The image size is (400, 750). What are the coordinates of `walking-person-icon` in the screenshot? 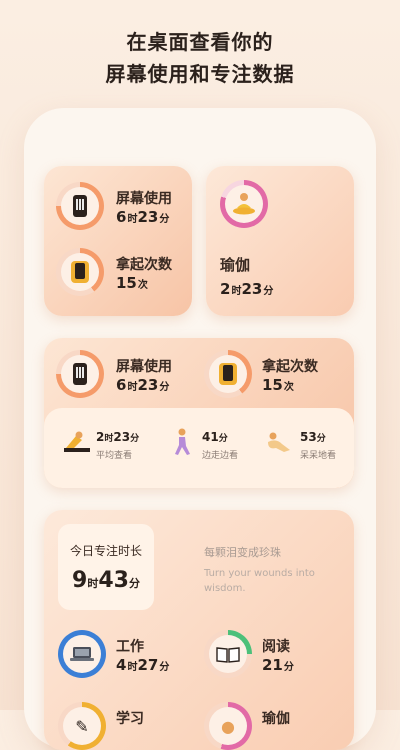 It's located at (182, 441).